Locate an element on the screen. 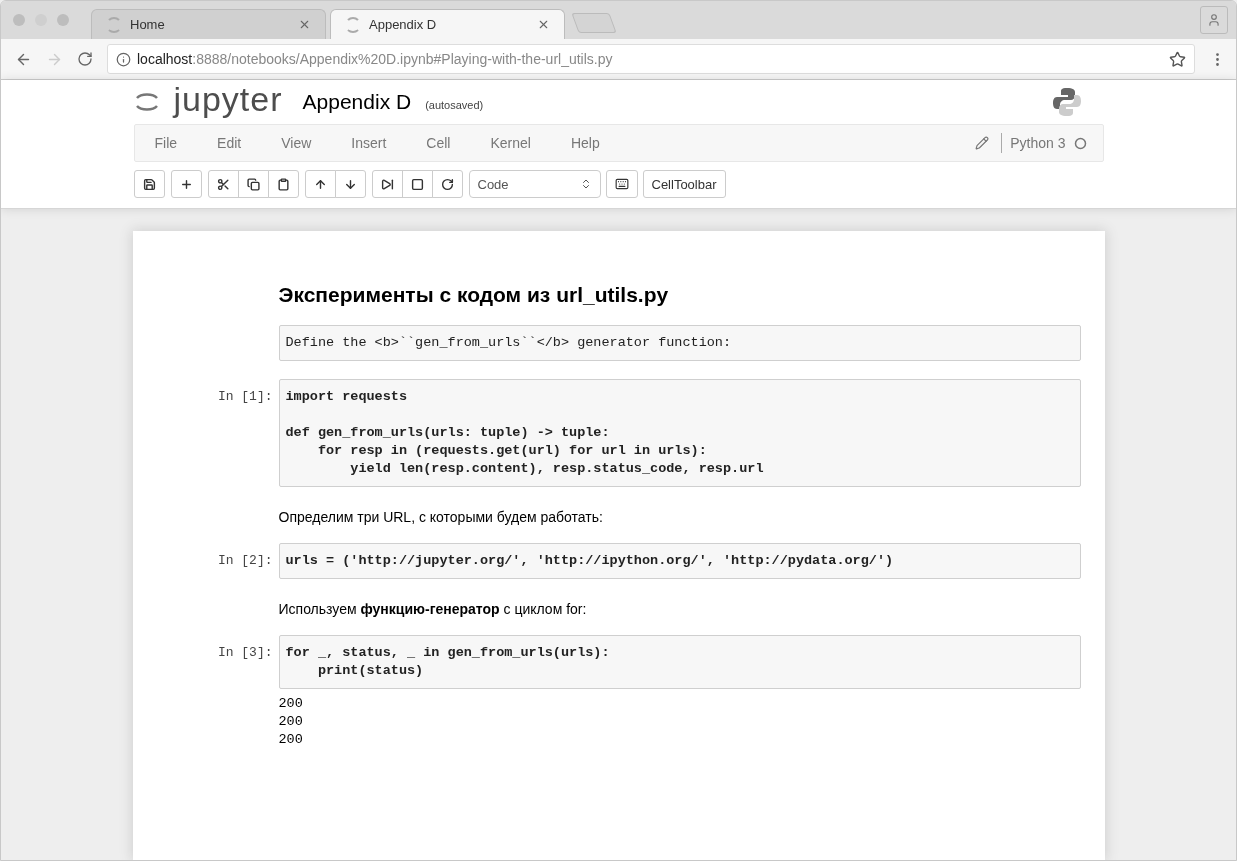  code-cell: import requests def gen_from_urls(urls: tuple) -> tuple: for resp in (requests.get(url) for url in urls): yield len(resp.content), resp.status_code, resp.url is located at coordinates (679, 433).